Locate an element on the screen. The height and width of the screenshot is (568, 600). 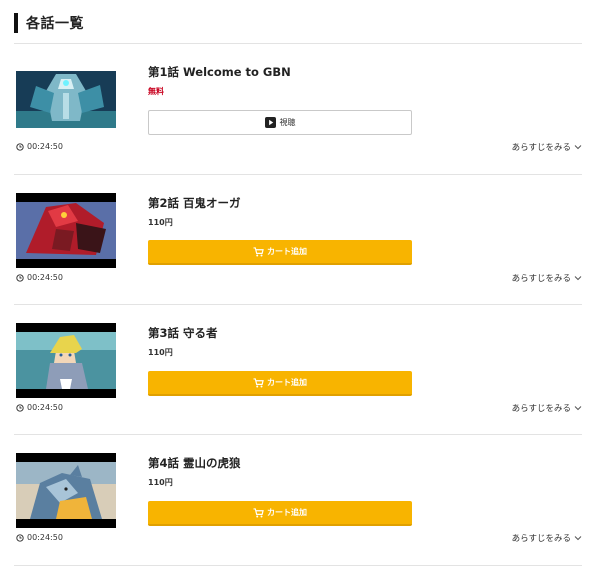
section-header: 各話一覧 is located at coordinates (49, 23).